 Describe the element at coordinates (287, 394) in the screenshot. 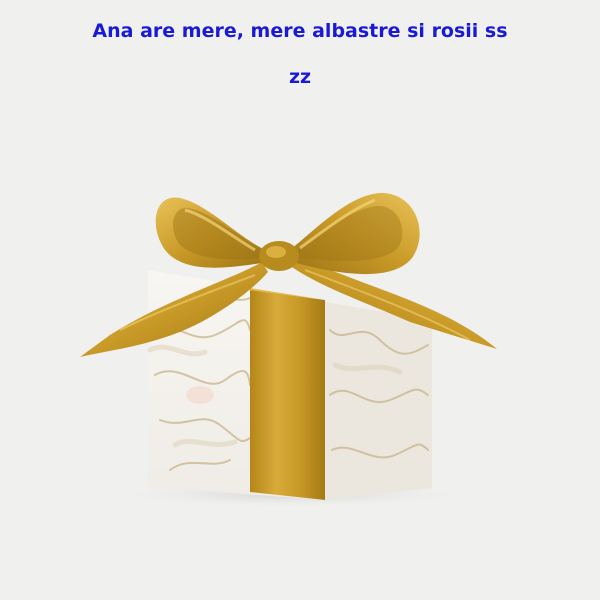

I see `box-ribbon-vertical` at that location.